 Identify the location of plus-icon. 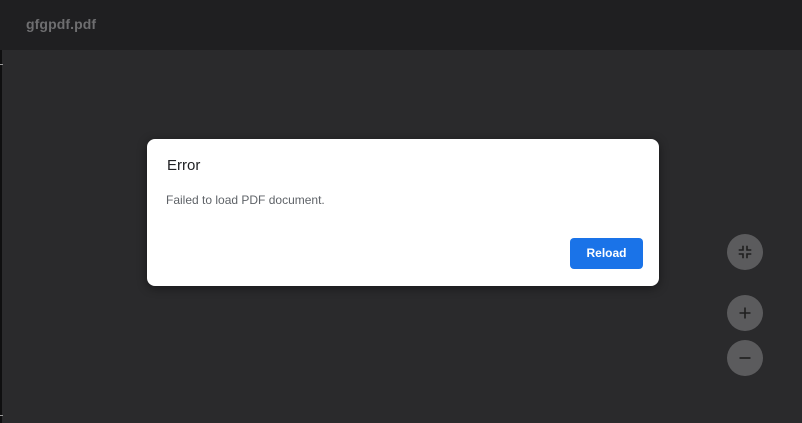
(745, 313).